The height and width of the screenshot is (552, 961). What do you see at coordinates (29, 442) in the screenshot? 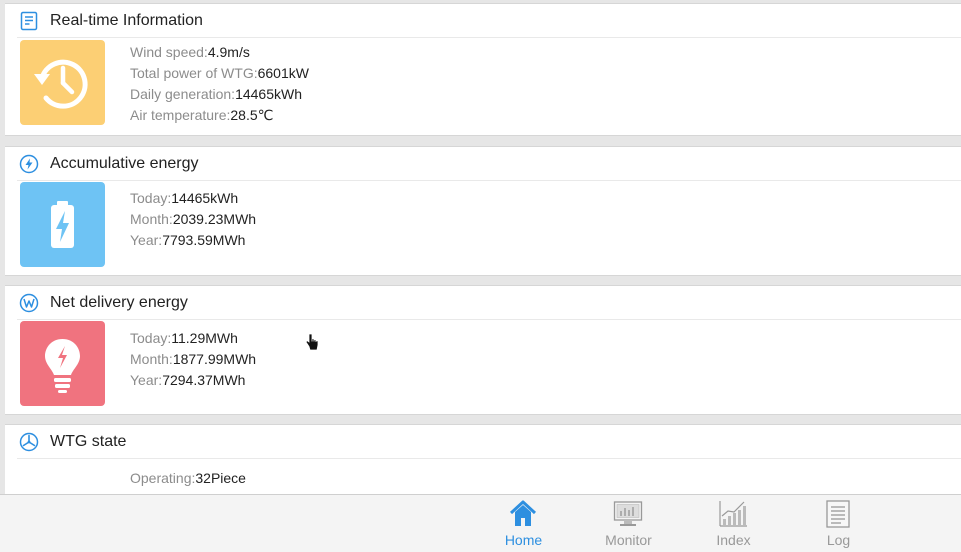
I see `wind-turbine-icon` at bounding box center [29, 442].